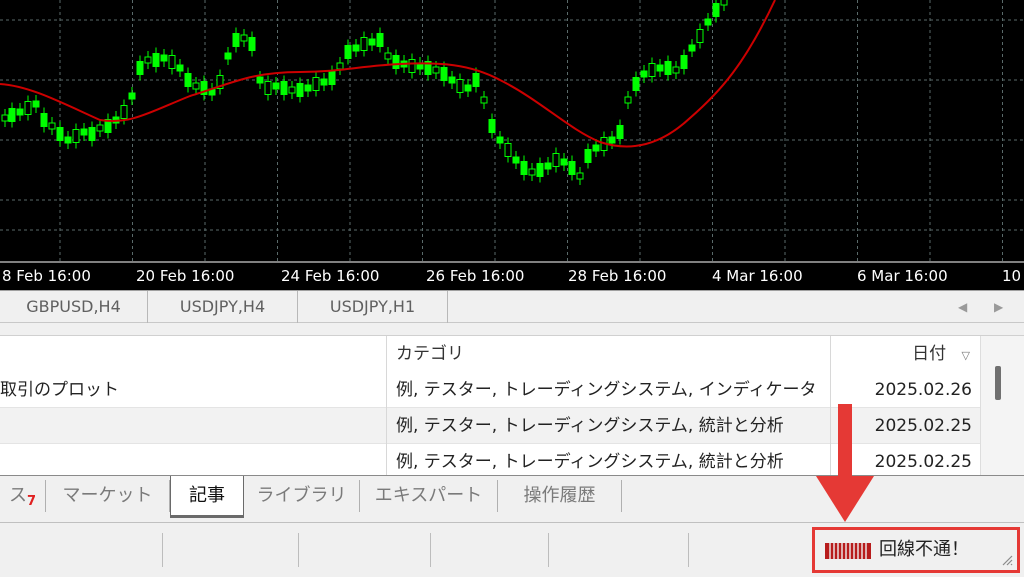 The height and width of the screenshot is (577, 1024). What do you see at coordinates (1011, 276) in the screenshot?
I see `time-label: 10` at bounding box center [1011, 276].